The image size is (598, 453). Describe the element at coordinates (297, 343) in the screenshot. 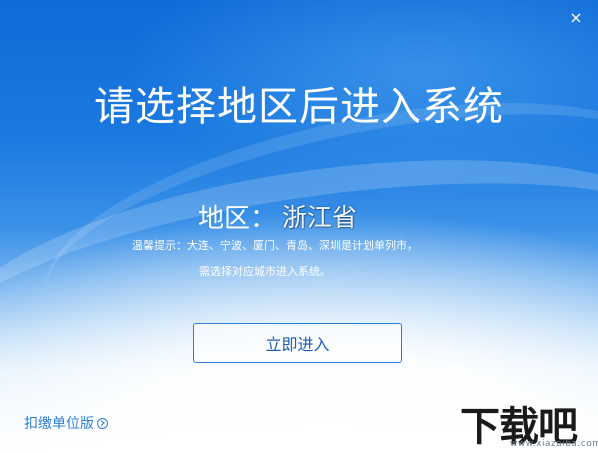

I see `enter-system-button: 立即进入` at that location.